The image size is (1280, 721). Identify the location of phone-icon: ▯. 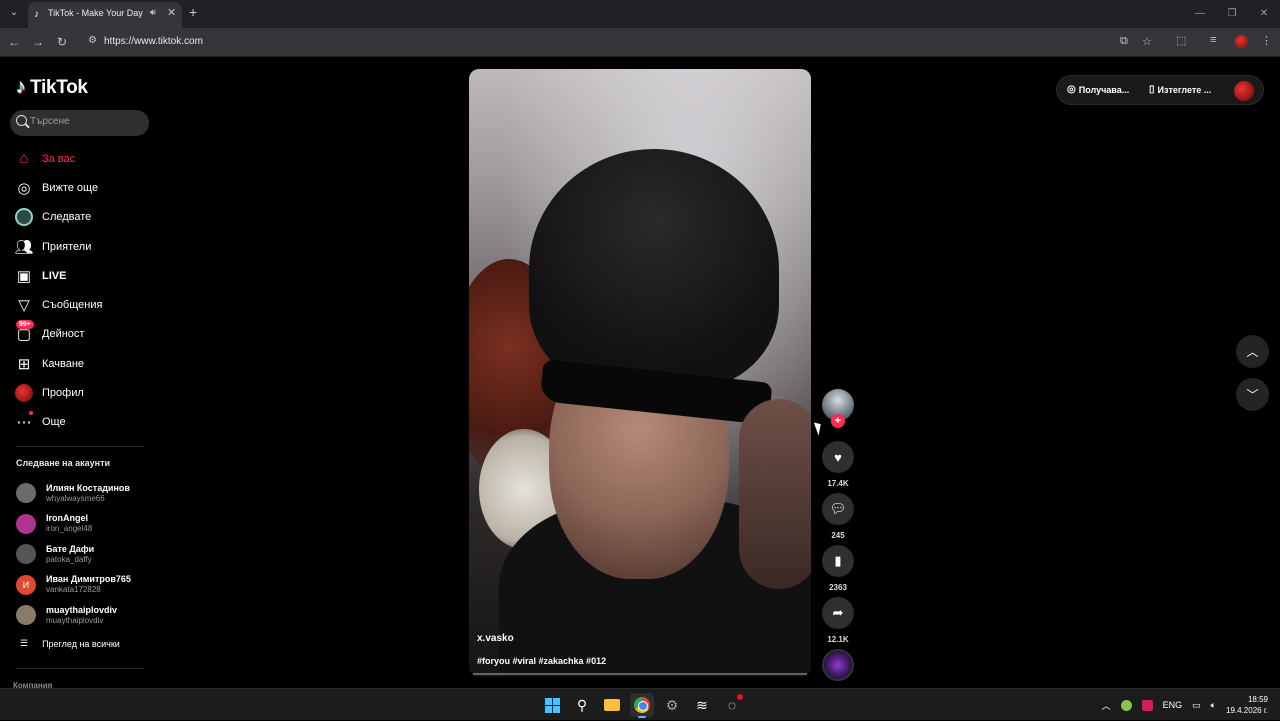
(1152, 89).